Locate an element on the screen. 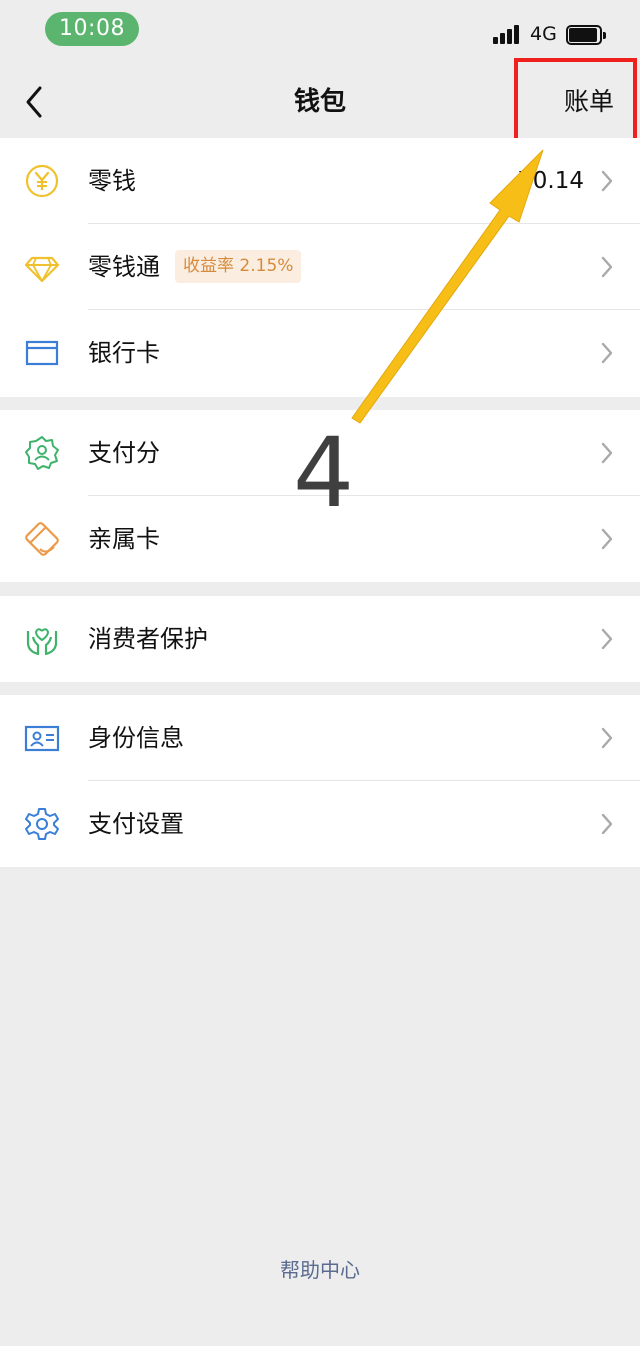  row-pay-settings: 支付设置 is located at coordinates (320, 824).